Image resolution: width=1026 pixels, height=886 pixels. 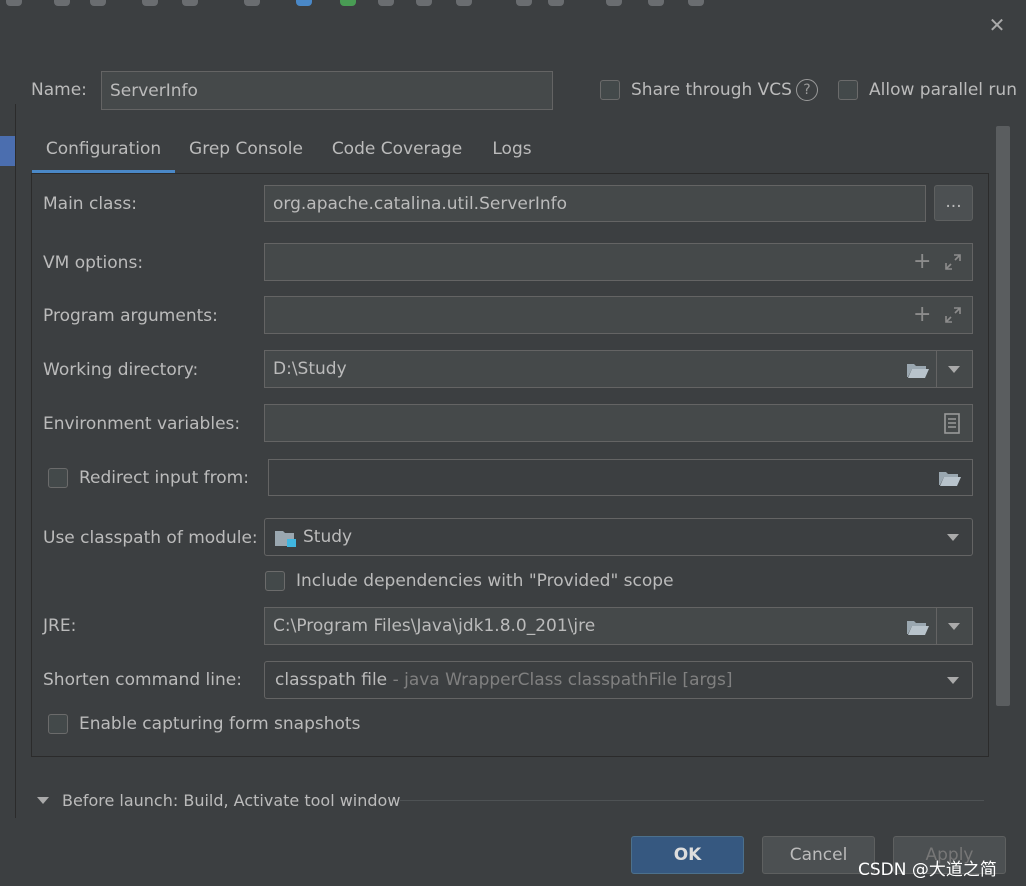 I want to click on configuration-tree-selected-item, so click(x=7, y=151).